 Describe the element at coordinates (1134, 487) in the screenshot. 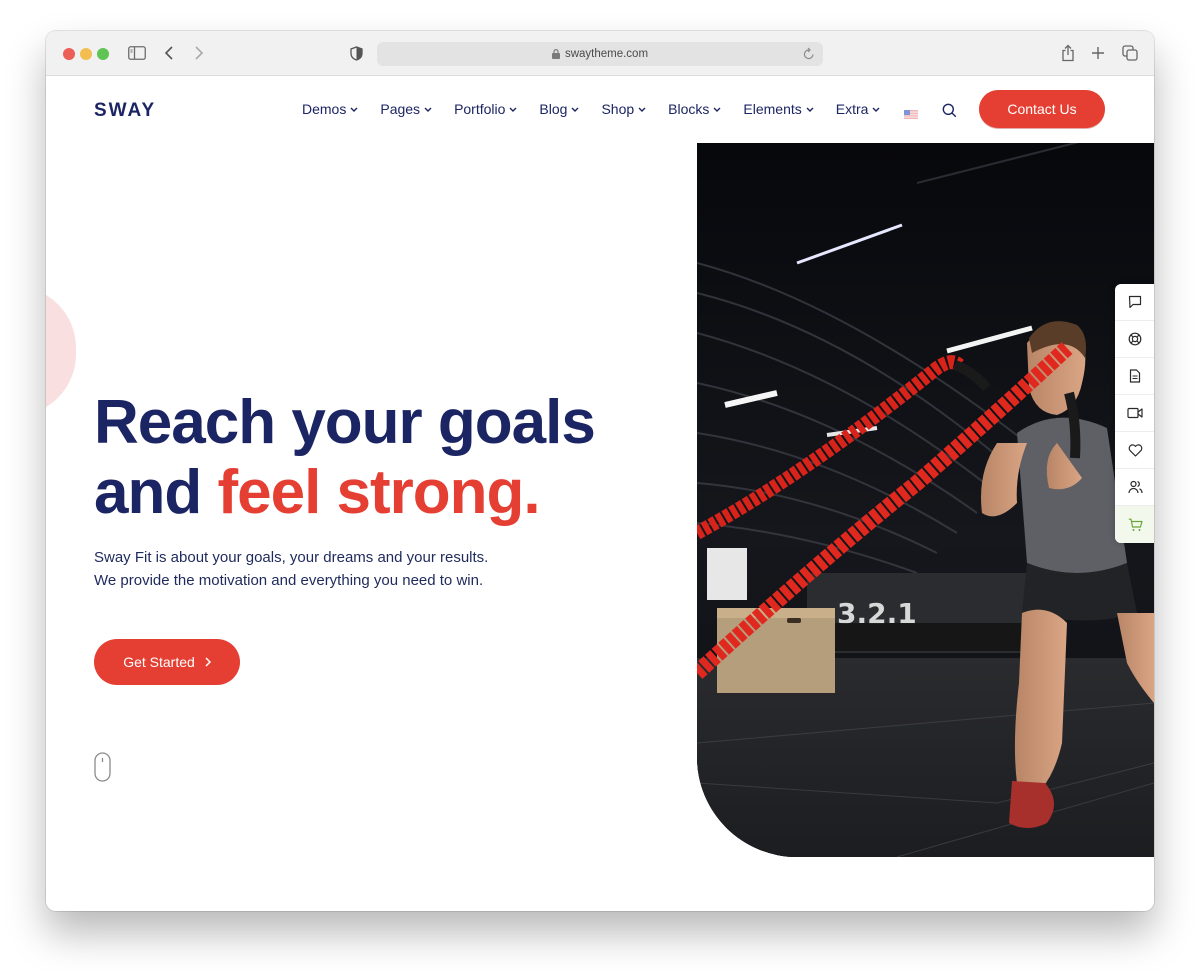

I see `users-icon` at that location.